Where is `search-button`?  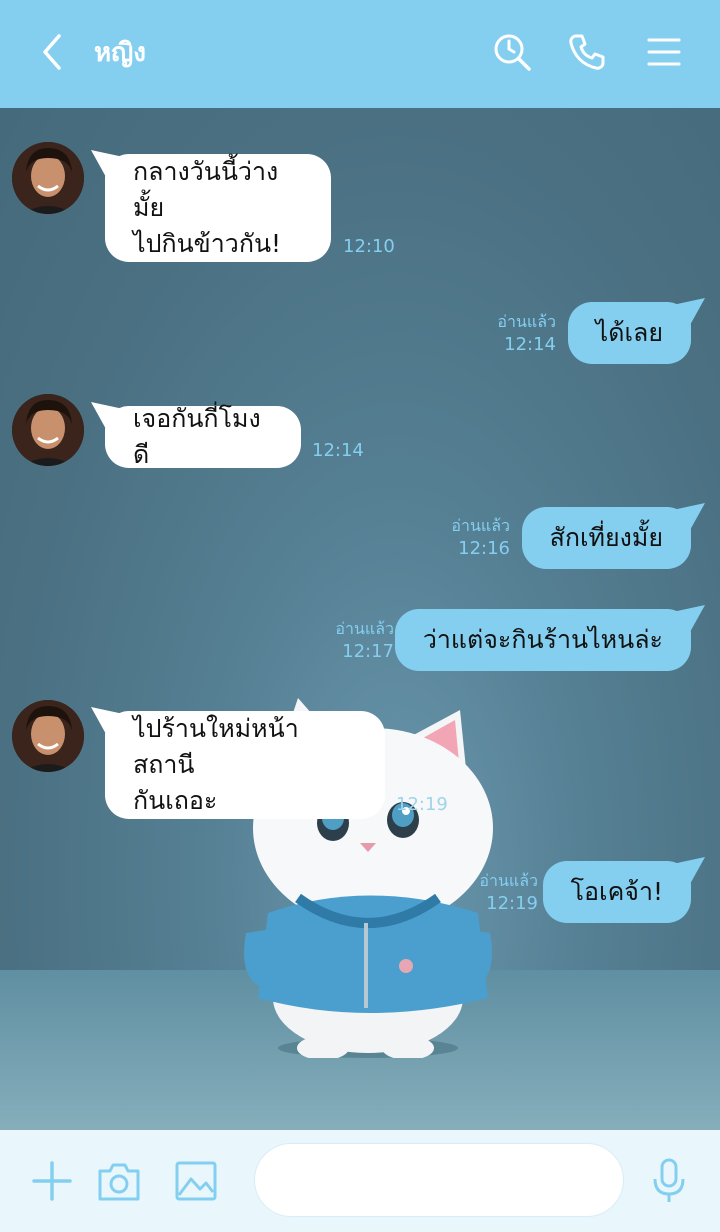
search-button is located at coordinates (512, 52).